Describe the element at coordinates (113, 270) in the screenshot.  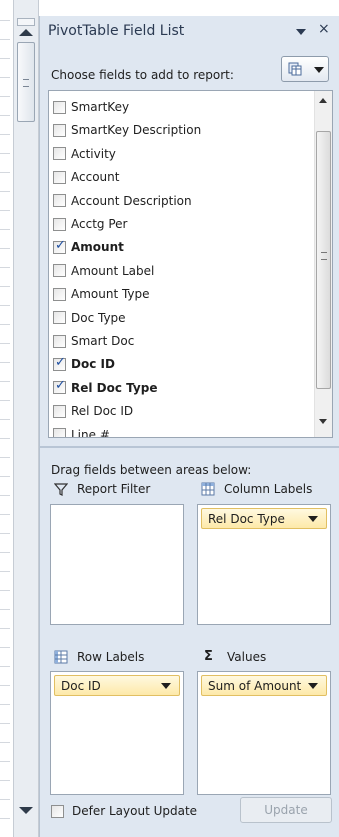
I see `field-label: Amount Label` at that location.